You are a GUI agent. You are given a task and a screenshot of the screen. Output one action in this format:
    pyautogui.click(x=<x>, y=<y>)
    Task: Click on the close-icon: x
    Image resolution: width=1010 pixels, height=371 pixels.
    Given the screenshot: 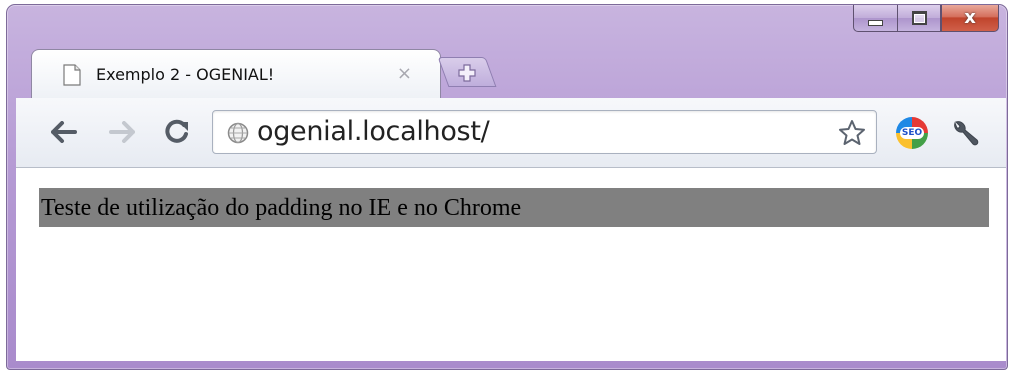 What is the action you would take?
    pyautogui.click(x=970, y=17)
    